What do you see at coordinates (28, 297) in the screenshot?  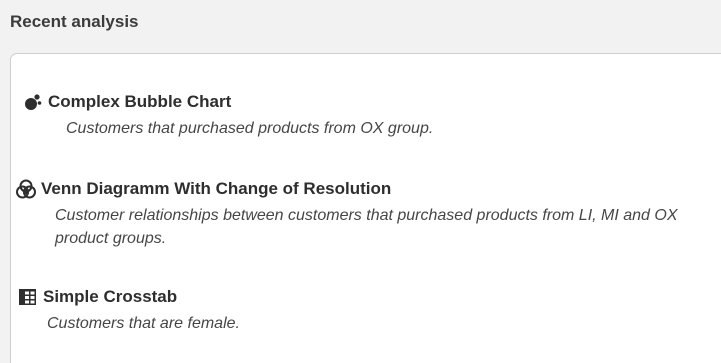 I see `crosstab-icon` at bounding box center [28, 297].